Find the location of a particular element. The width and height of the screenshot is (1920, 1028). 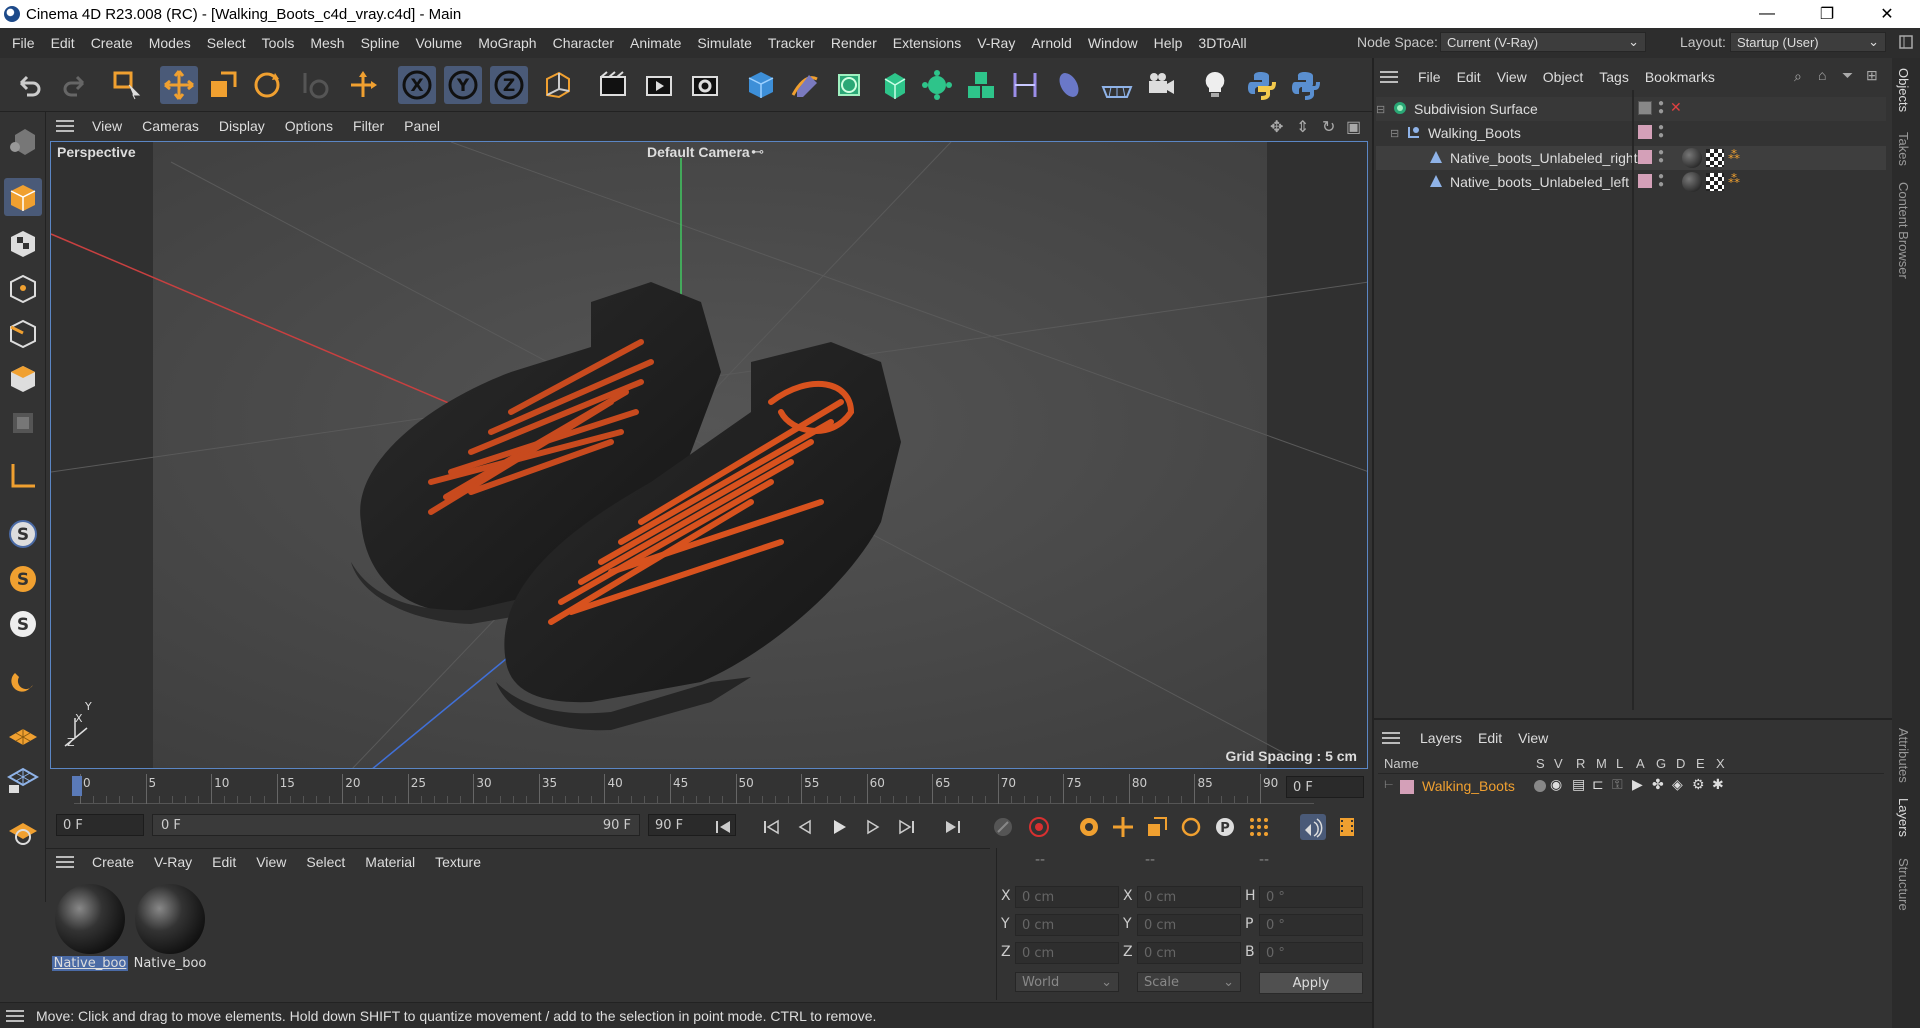

minimize-button: — is located at coordinates (1767, 14).